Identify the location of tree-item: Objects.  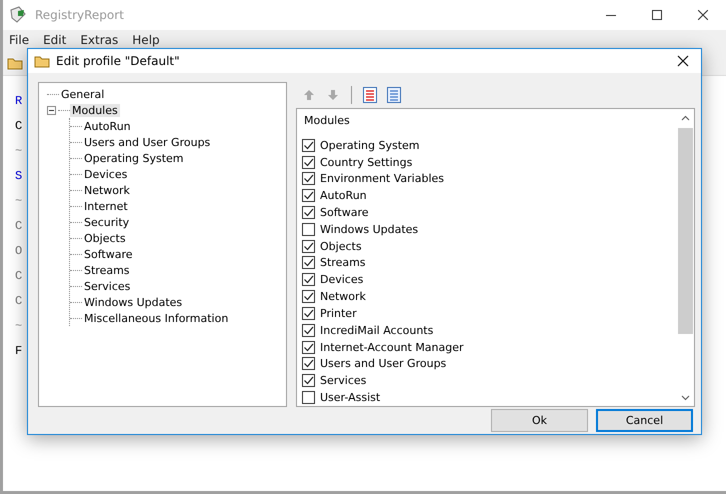
(105, 238).